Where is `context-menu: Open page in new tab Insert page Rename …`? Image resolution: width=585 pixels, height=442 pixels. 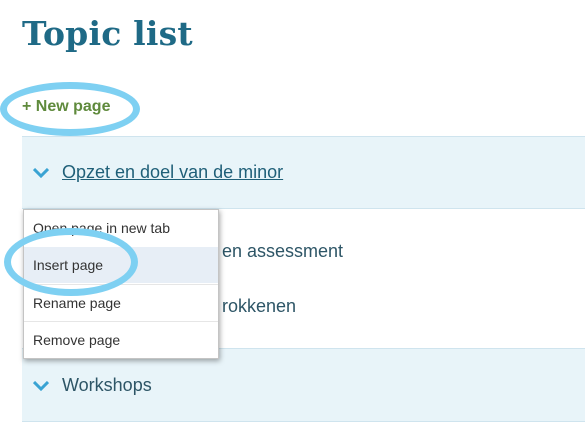
context-menu: Open page in new tab Insert page Rename … is located at coordinates (121, 284).